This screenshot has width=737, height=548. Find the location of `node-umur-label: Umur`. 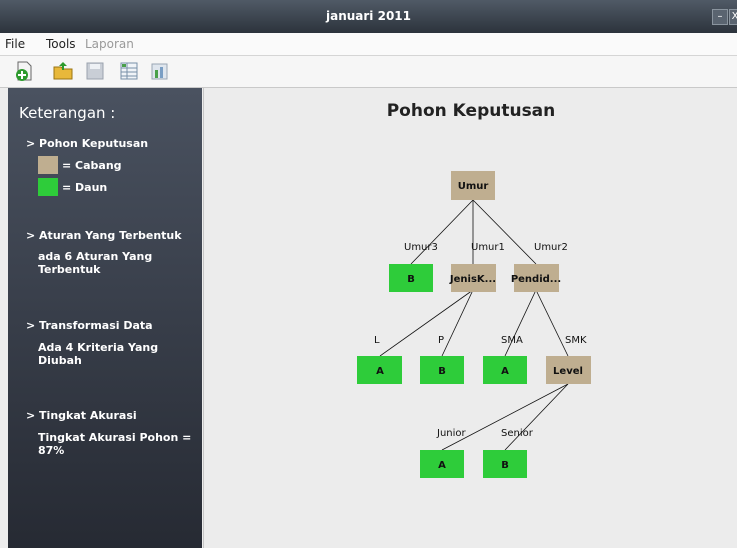

node-umur-label: Umur is located at coordinates (473, 186).